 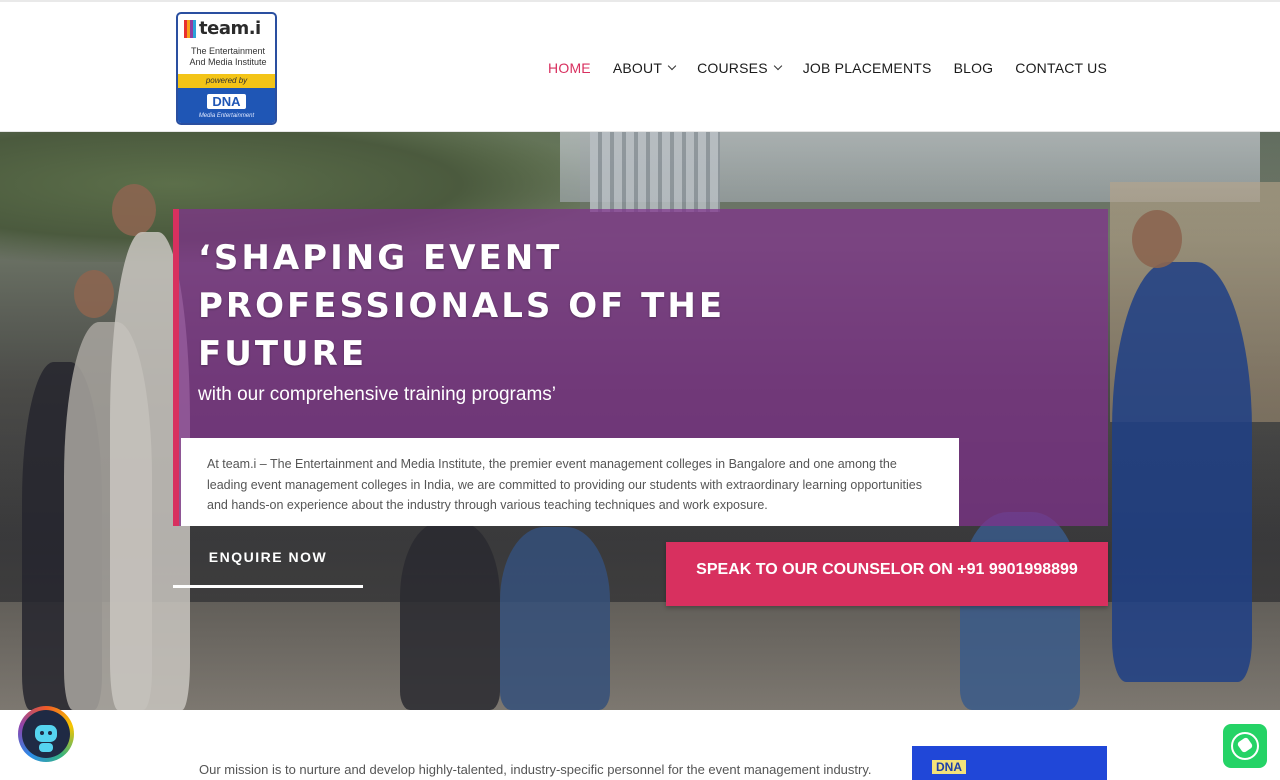 What do you see at coordinates (949, 767) in the screenshot?
I see `promo-dna-label: DNA` at bounding box center [949, 767].